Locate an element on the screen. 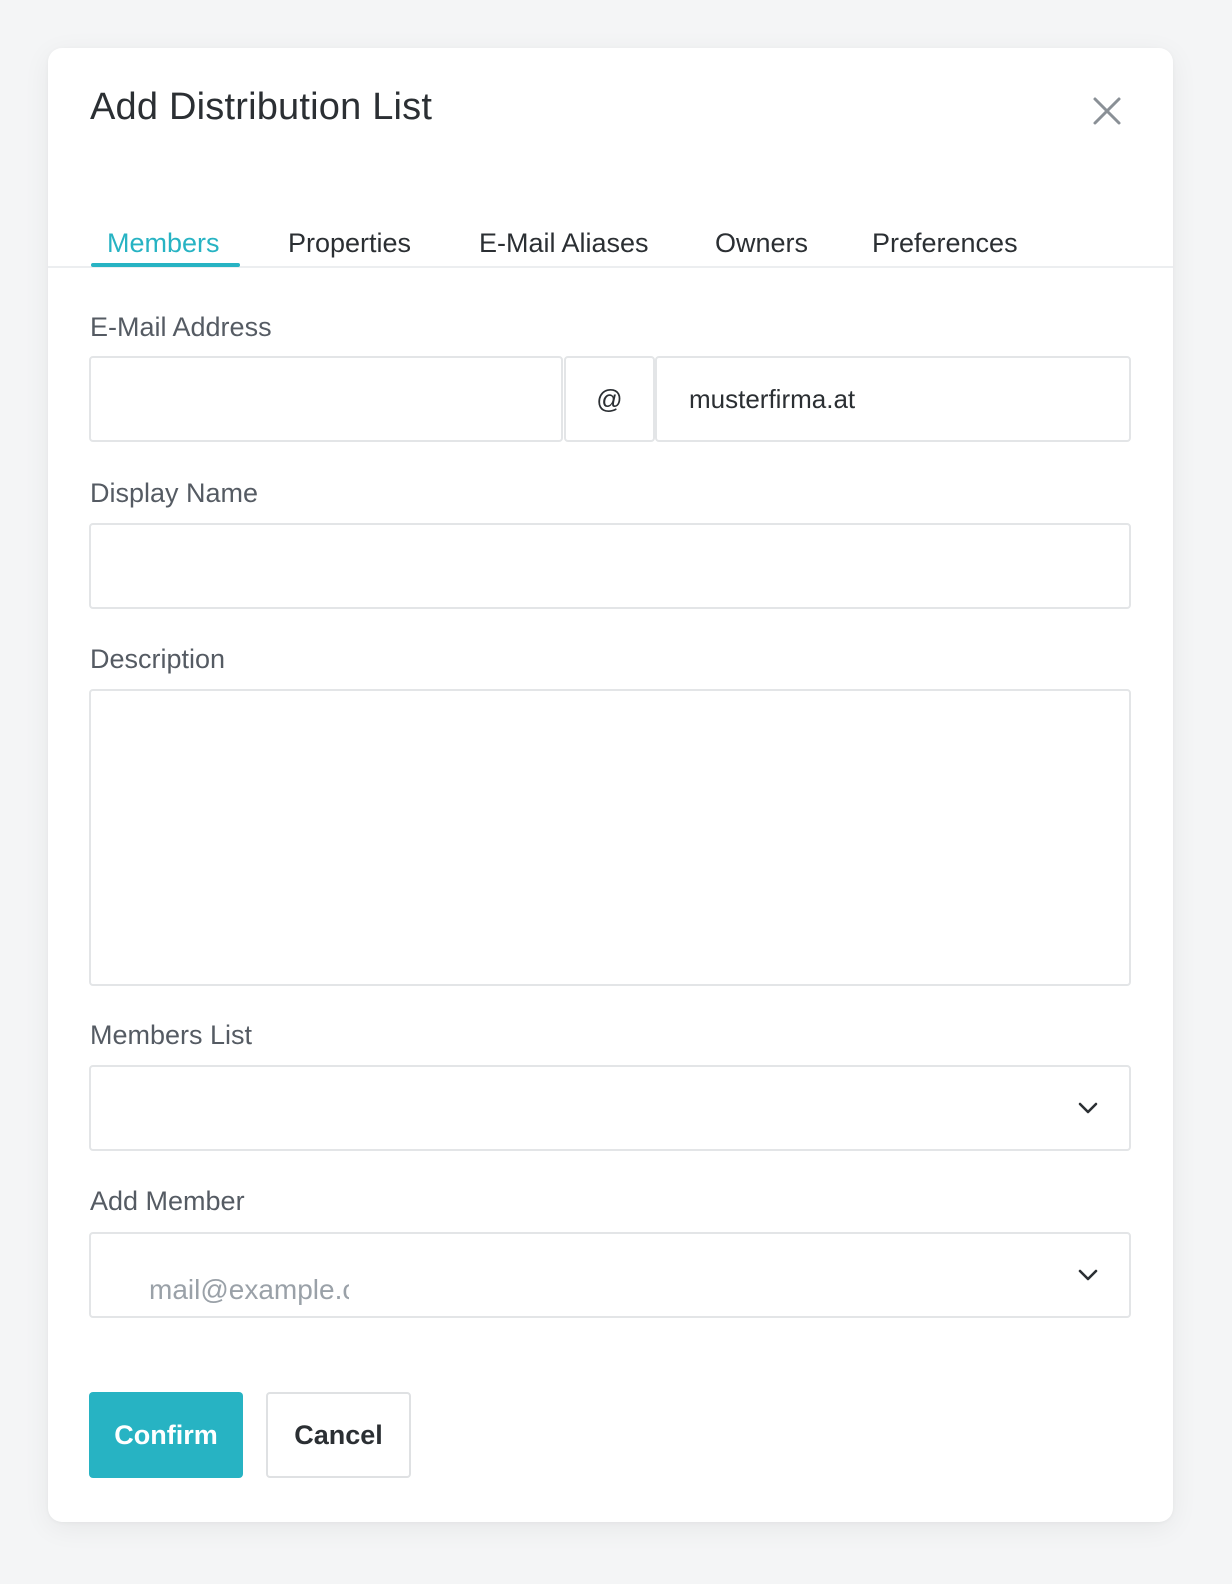 This screenshot has width=1232, height=1584. members-list-select is located at coordinates (610, 1108).